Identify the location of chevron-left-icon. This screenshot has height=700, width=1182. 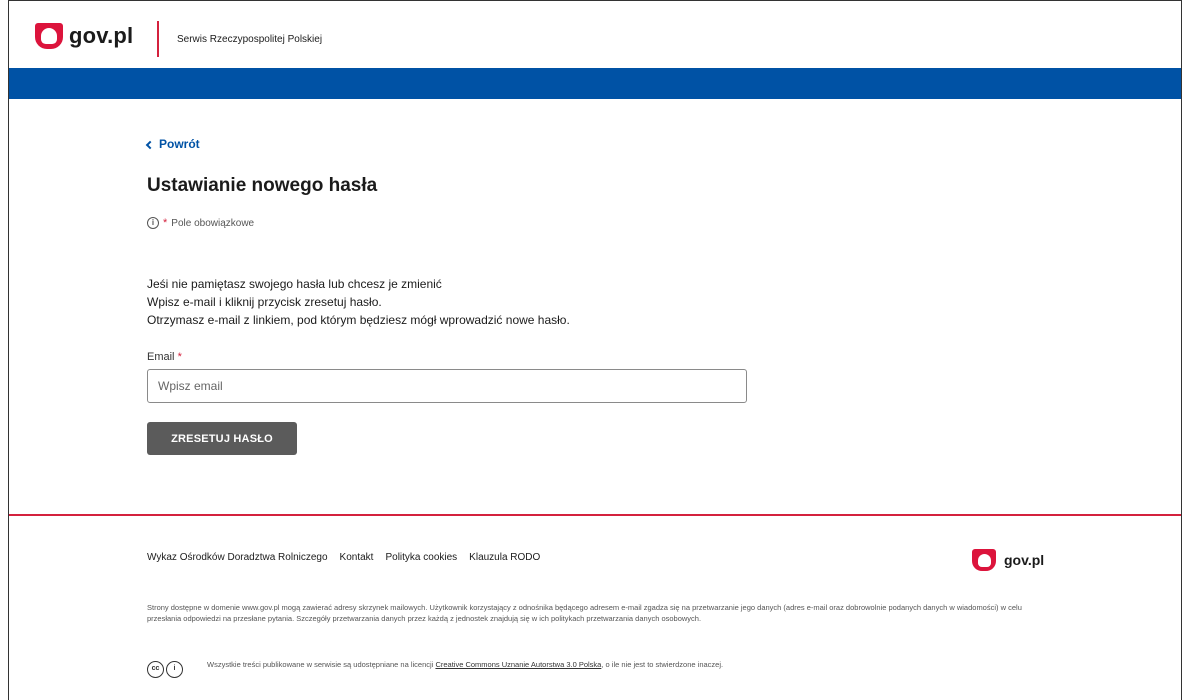
(150, 144).